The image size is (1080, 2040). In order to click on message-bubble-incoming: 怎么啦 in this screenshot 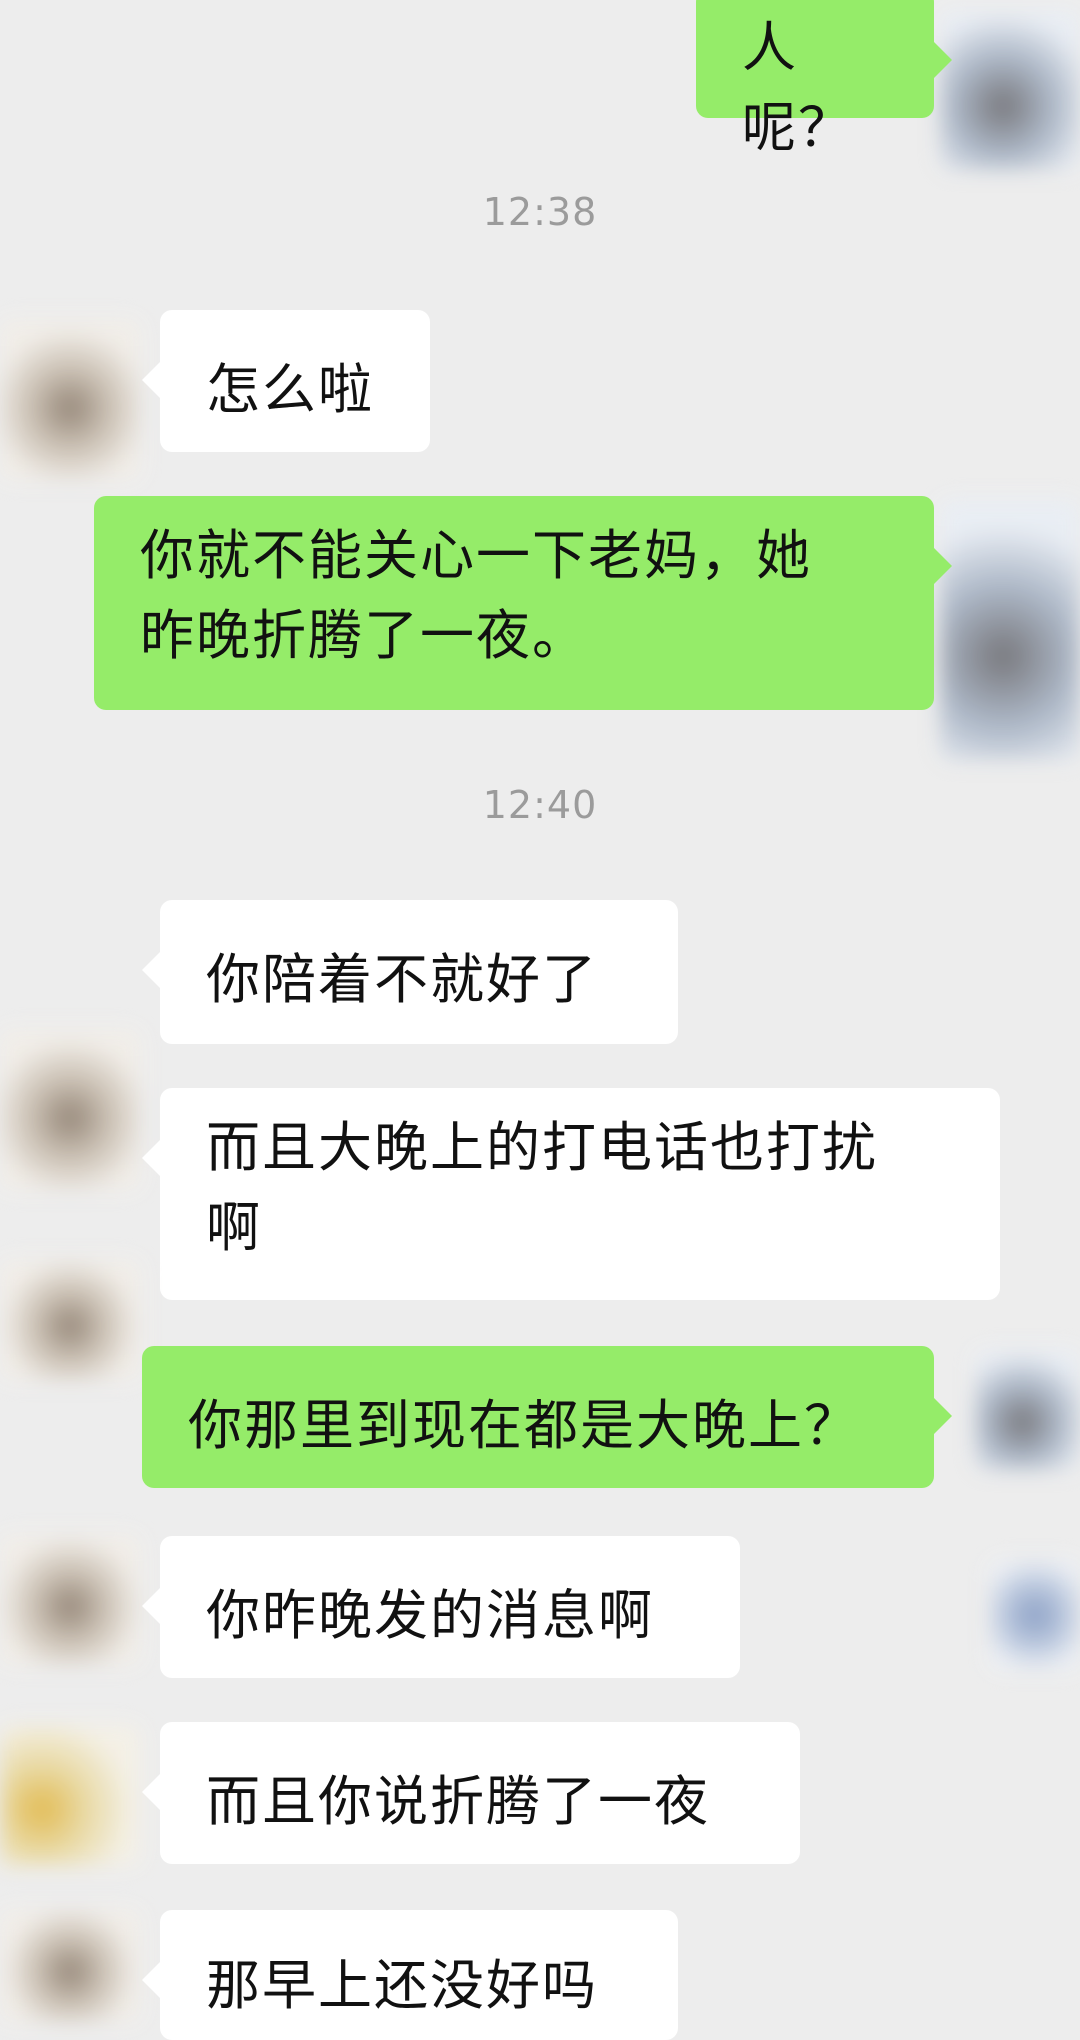, I will do `click(286, 381)`.